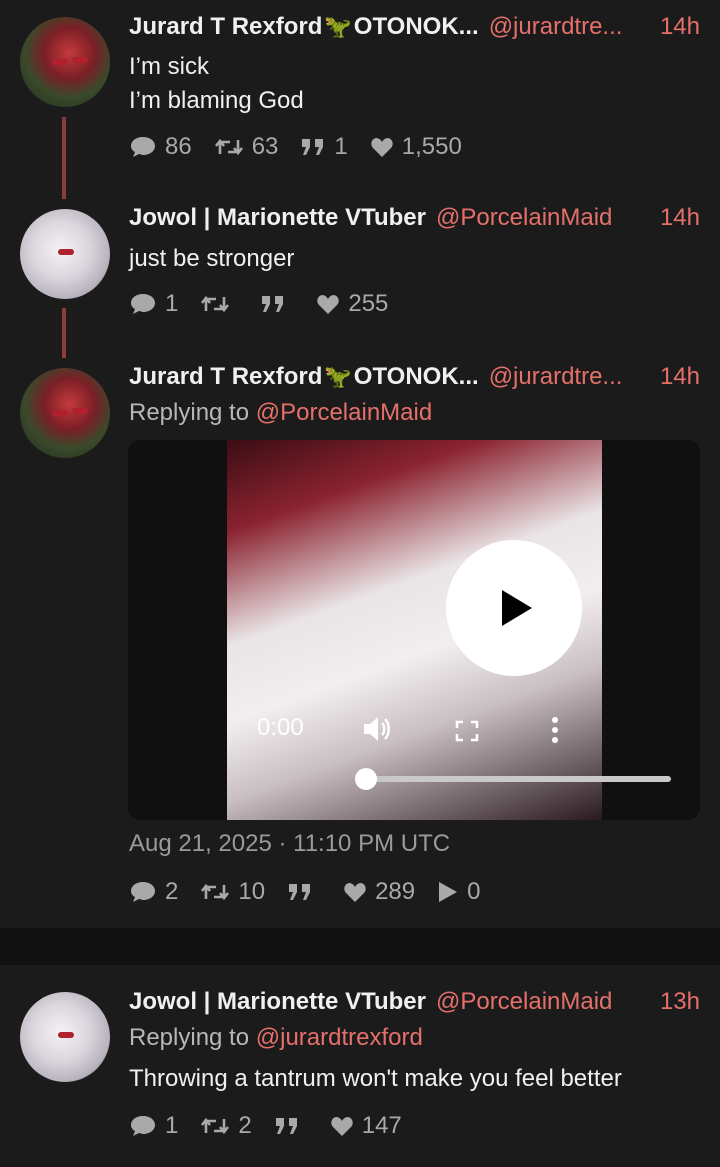 This screenshot has width=720, height=1167. What do you see at coordinates (517, 608) in the screenshot?
I see `play-icon` at bounding box center [517, 608].